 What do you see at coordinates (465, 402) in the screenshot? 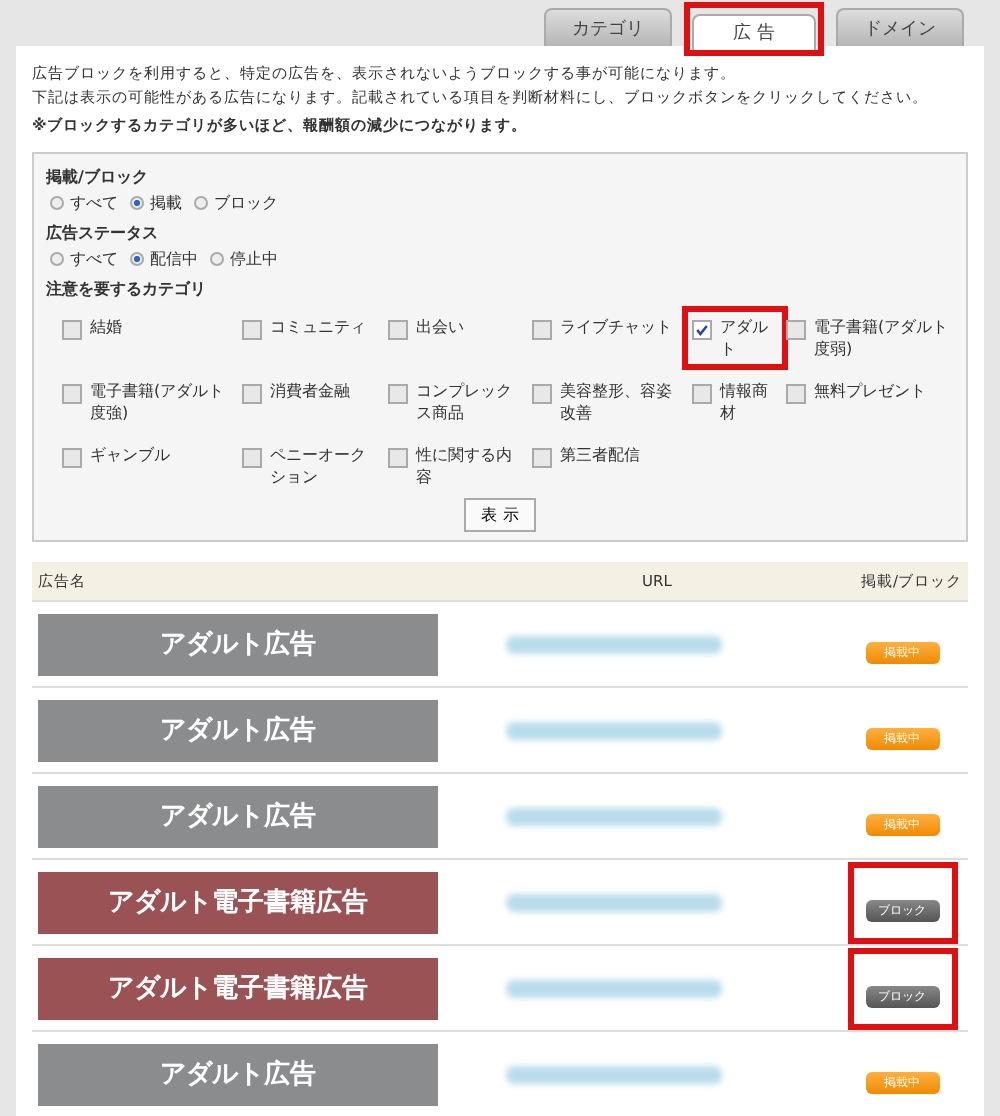
I see `checkbox-label: コンプレックス商品` at bounding box center [465, 402].